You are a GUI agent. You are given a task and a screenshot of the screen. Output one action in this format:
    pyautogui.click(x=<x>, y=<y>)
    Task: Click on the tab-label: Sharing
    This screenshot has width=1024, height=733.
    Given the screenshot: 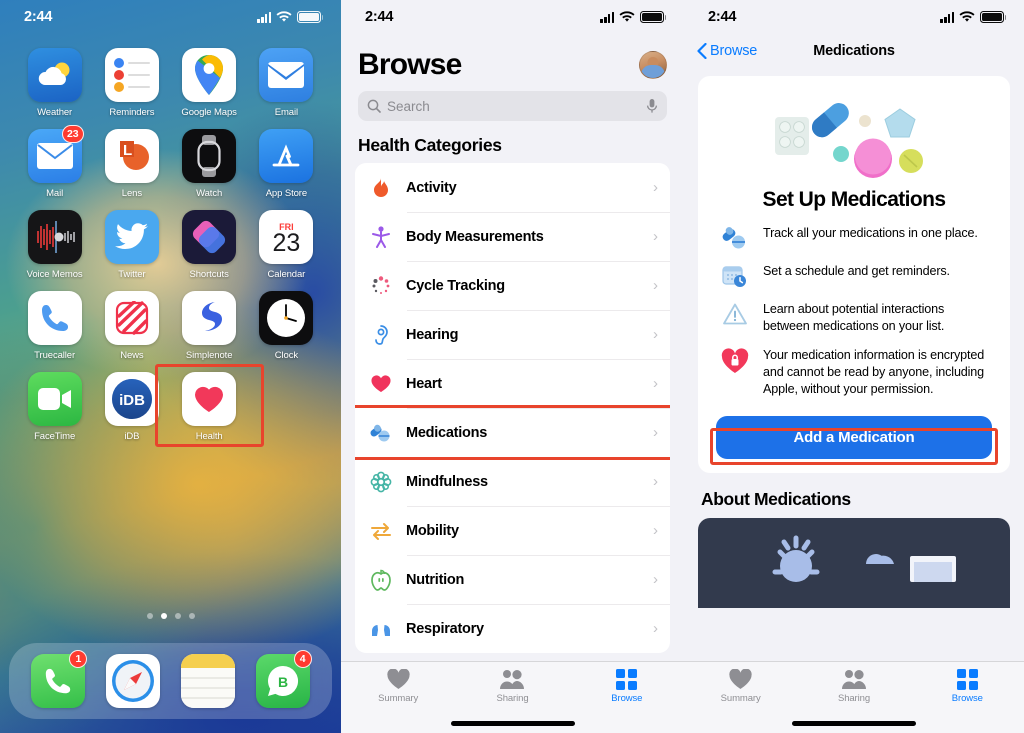 What is the action you would take?
    pyautogui.click(x=853, y=698)
    